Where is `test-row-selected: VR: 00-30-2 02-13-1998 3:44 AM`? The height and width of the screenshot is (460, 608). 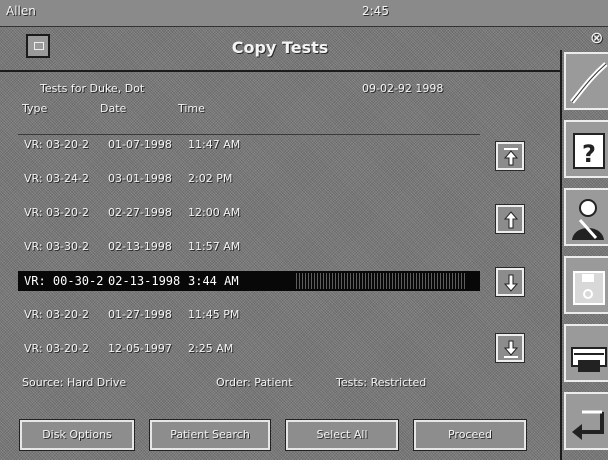
test-row-selected: VR: 00-30-2 02-13-1998 3:44 AM is located at coordinates (249, 281).